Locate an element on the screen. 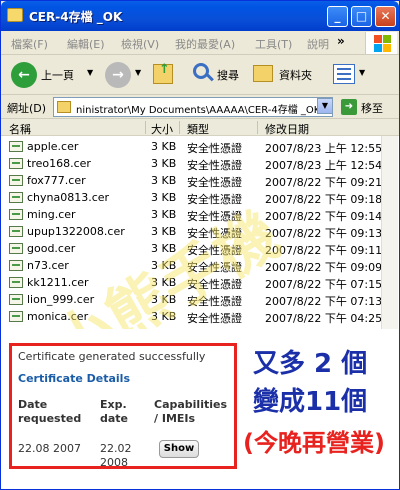 This screenshot has width=400, height=490. file-row: monica.cer 3 KB 安全性憑證 2007/8/22 下午 04:25 is located at coordinates (192, 316).